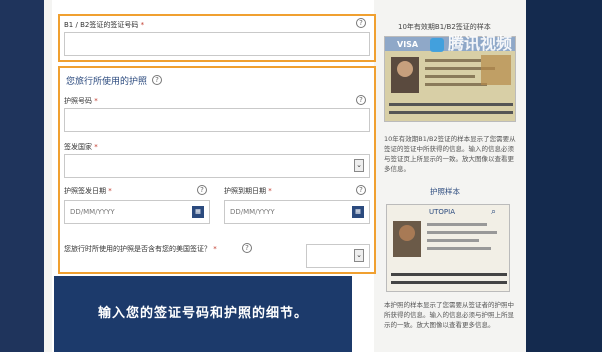 The height and width of the screenshot is (352, 602). Describe the element at coordinates (245, 191) in the screenshot. I see `expiry-date-label-text: 护照到期日期` at that location.